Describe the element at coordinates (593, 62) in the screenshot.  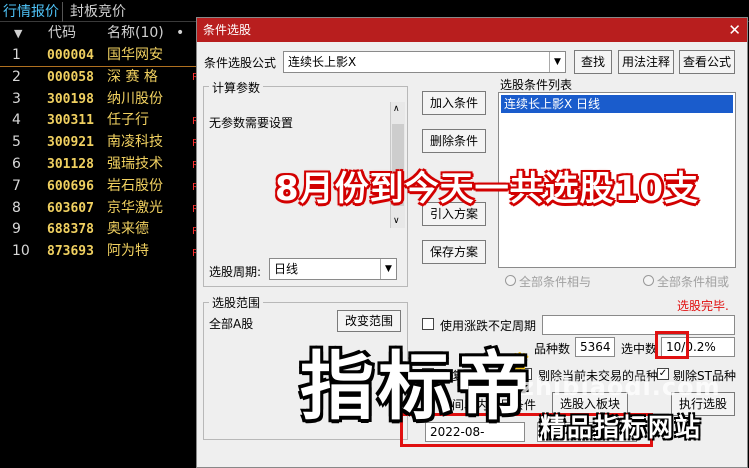
I see `find-button: 查找` at that location.